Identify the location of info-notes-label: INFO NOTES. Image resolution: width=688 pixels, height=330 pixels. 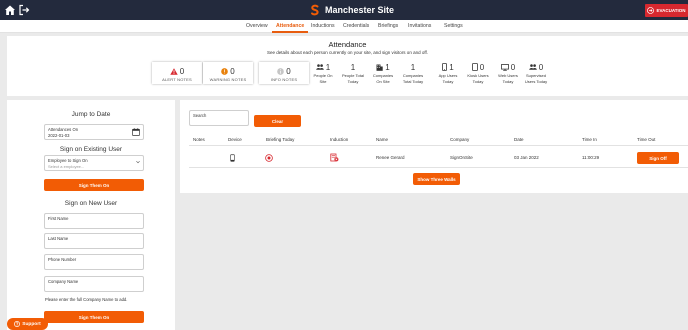
(284, 79).